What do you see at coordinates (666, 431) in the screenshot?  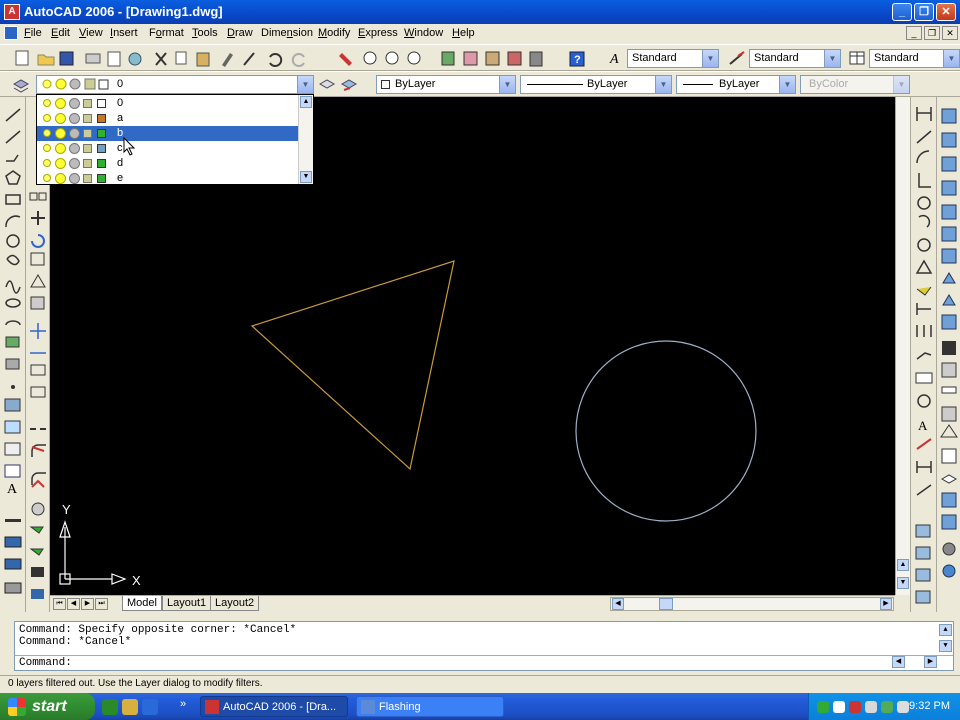 I see `circle-shape` at bounding box center [666, 431].